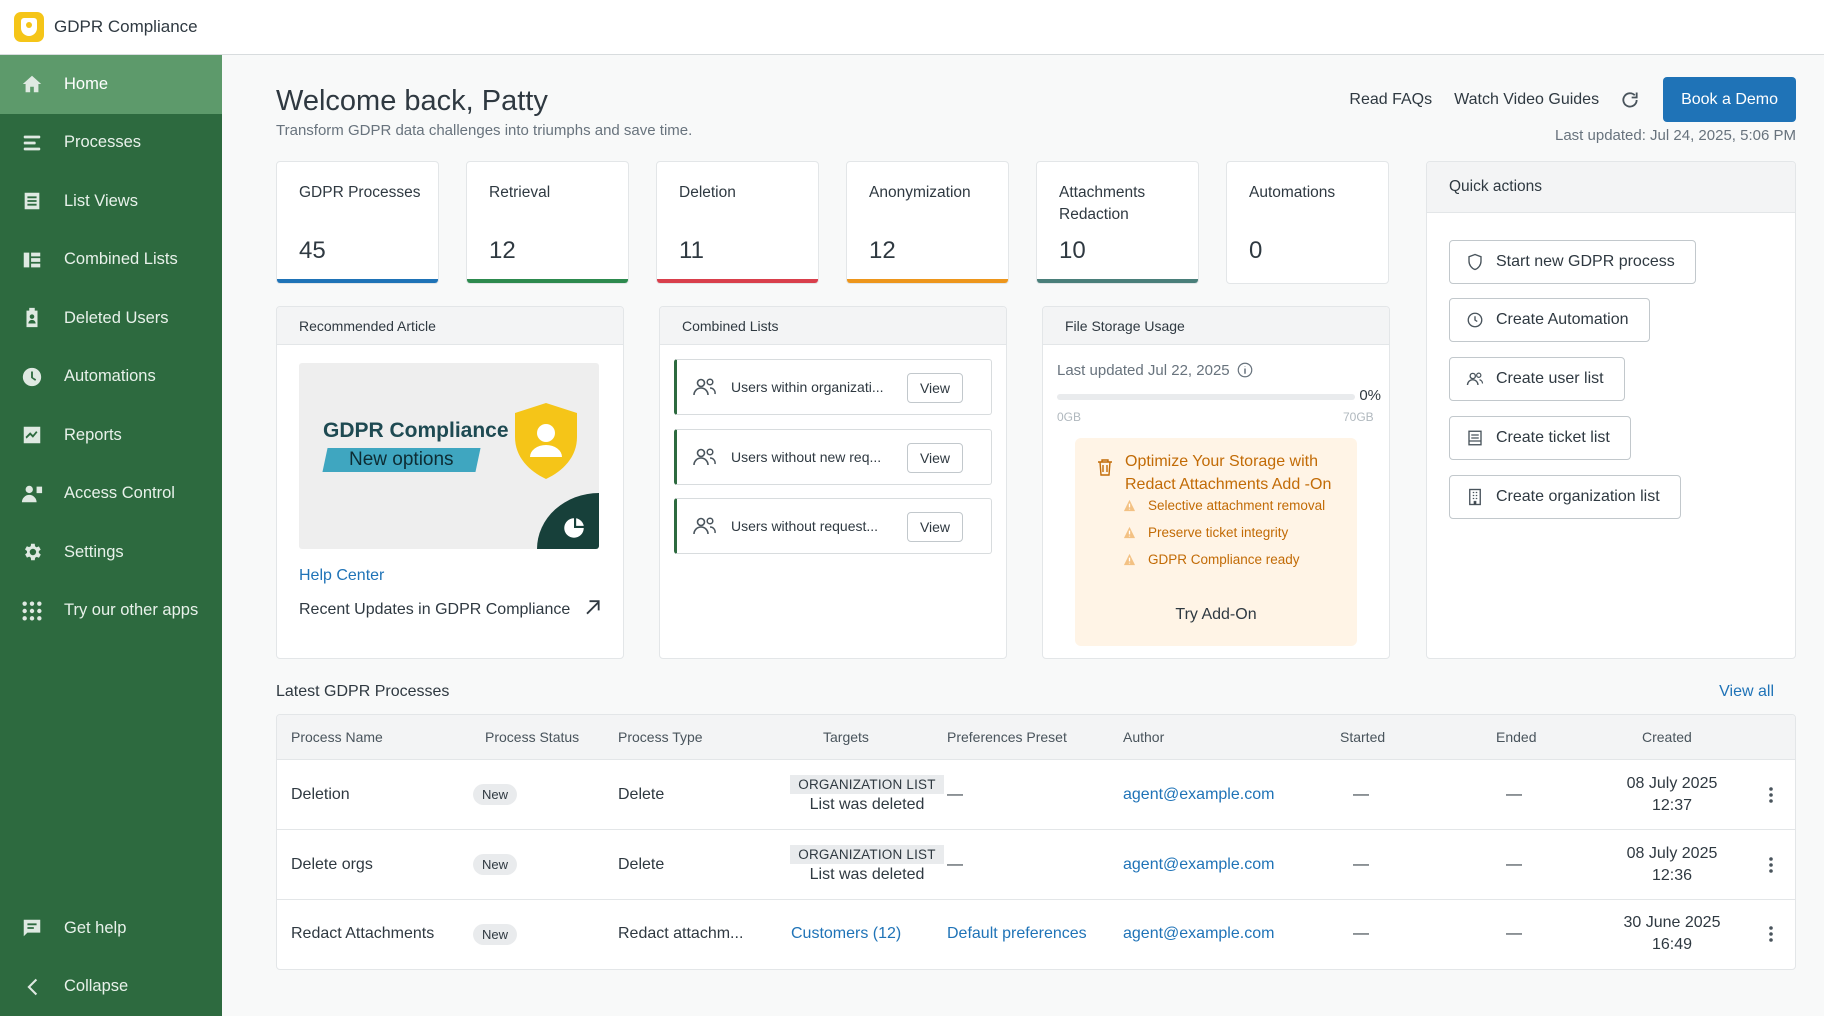  I want to click on create-ticket-list-button: Create ticket list, so click(1540, 438).